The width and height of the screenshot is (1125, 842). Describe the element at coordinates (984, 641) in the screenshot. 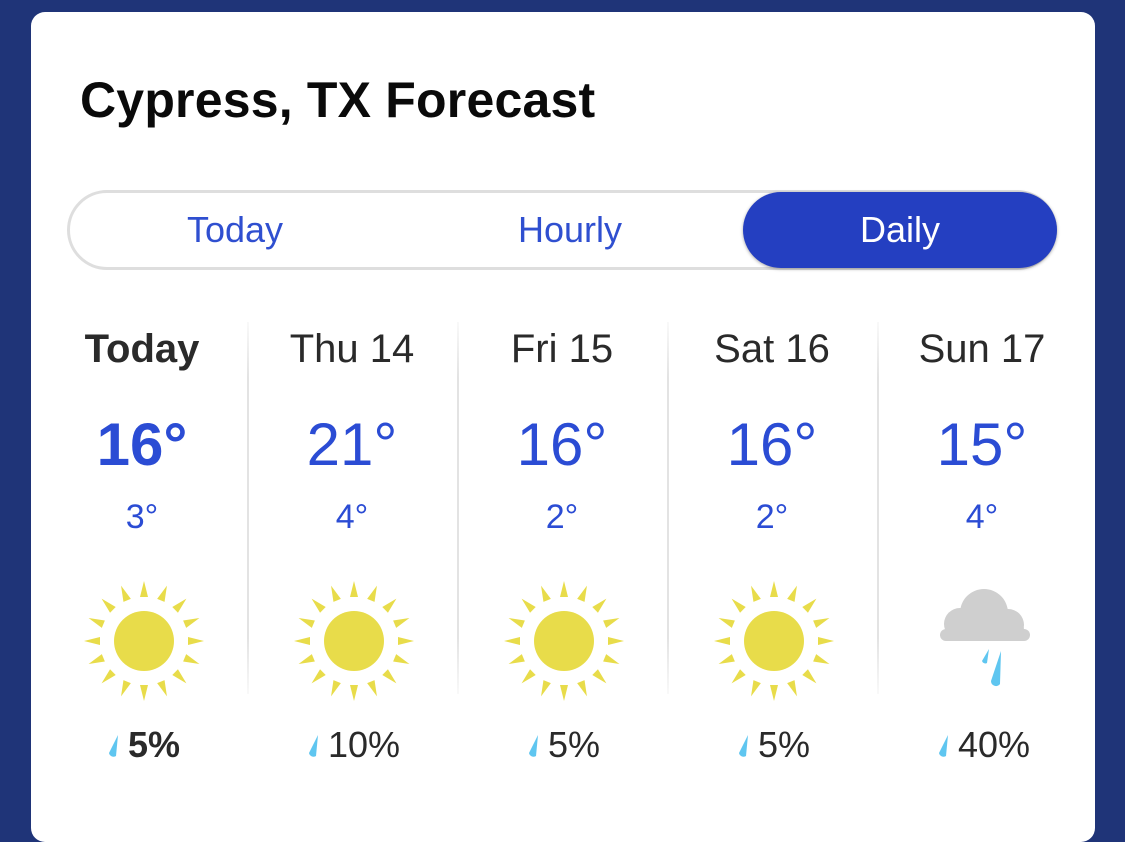

I see `rain-cloud-icon` at that location.